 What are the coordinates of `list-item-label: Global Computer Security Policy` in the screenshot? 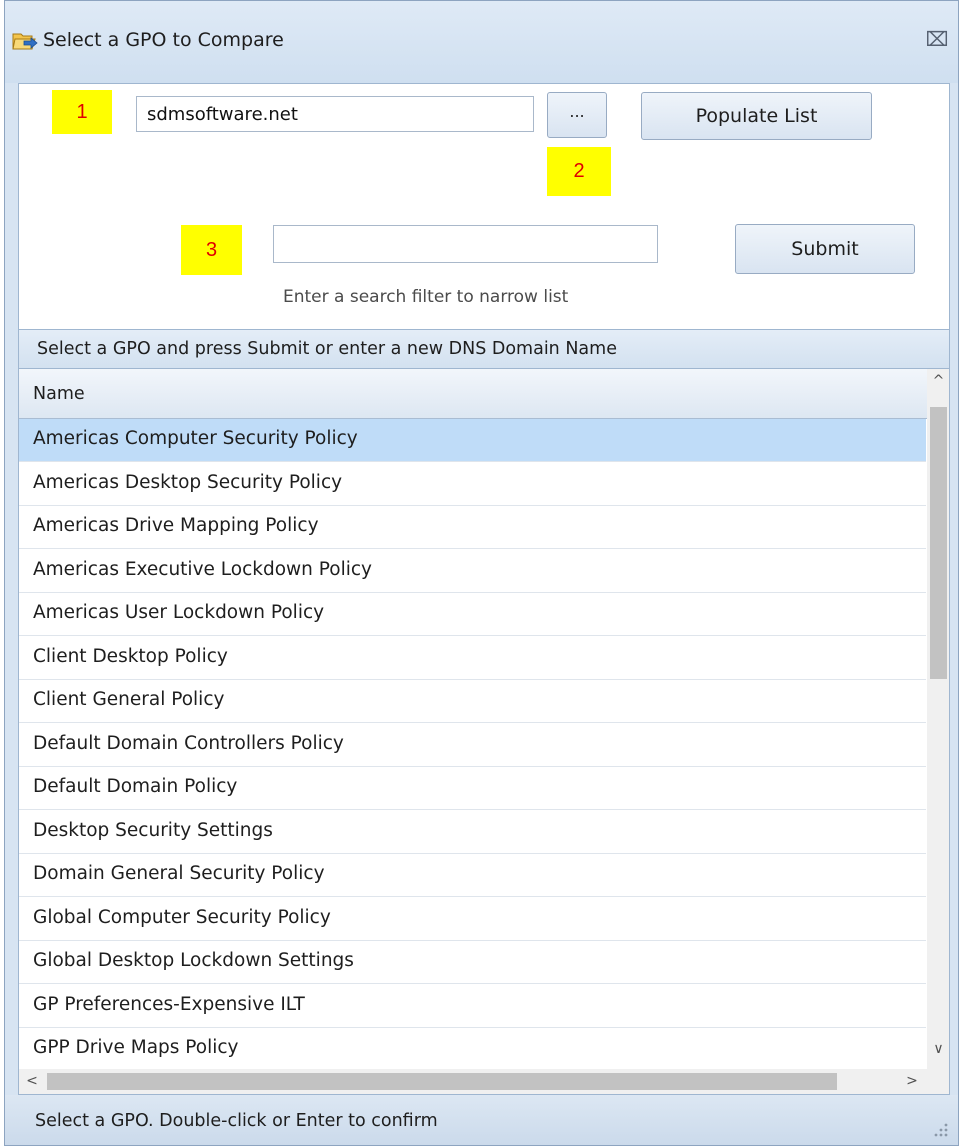 It's located at (182, 917).